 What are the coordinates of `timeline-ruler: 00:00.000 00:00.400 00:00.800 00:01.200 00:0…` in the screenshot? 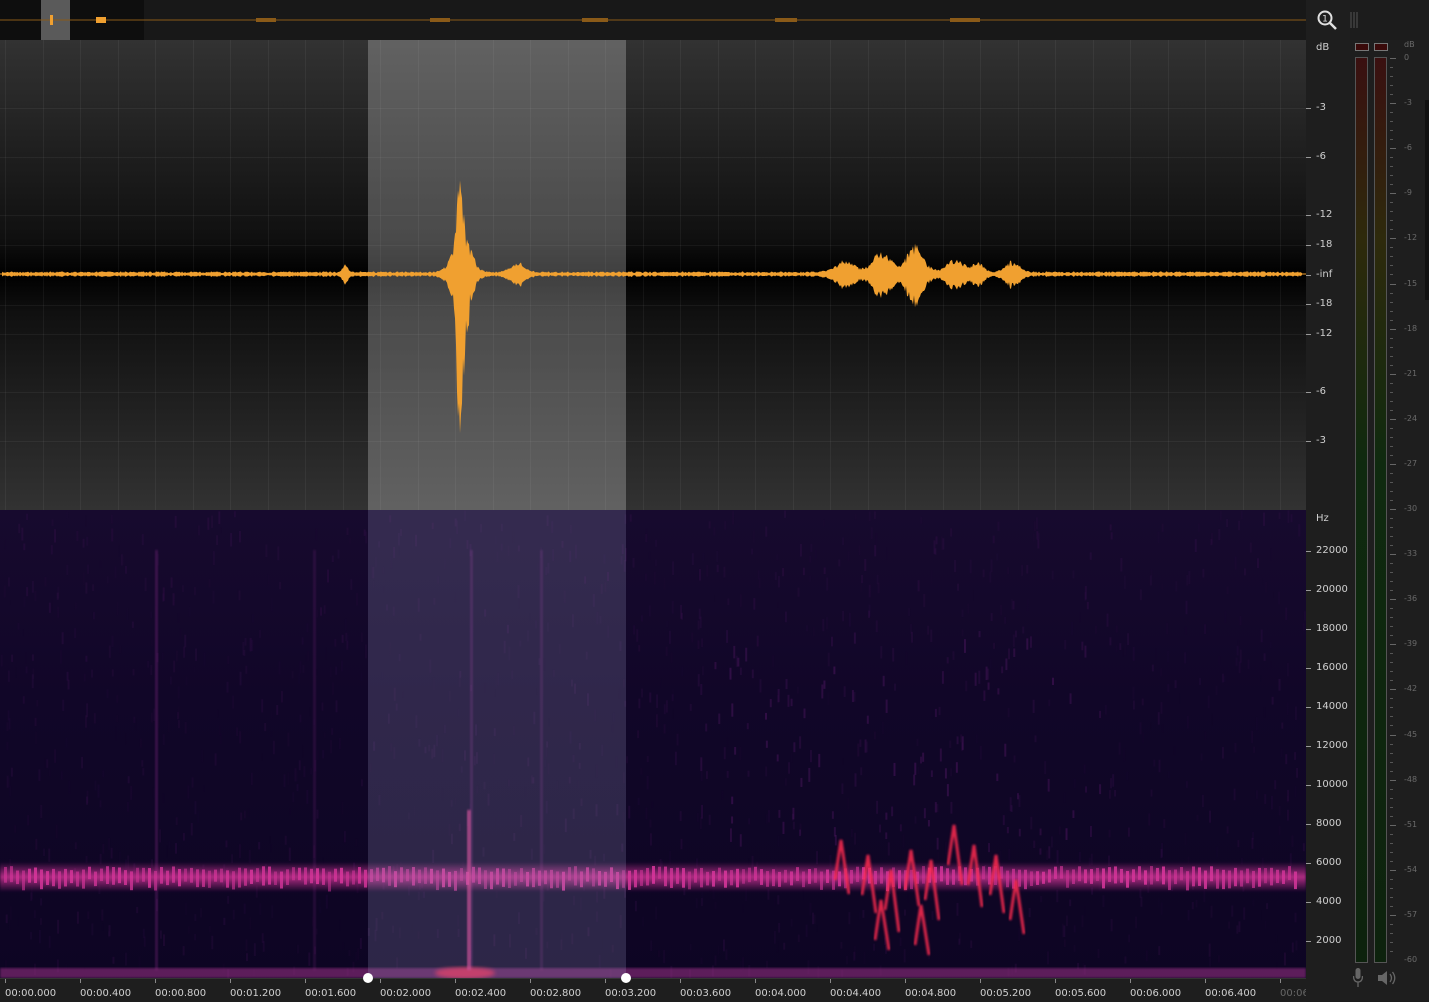 It's located at (665, 987).